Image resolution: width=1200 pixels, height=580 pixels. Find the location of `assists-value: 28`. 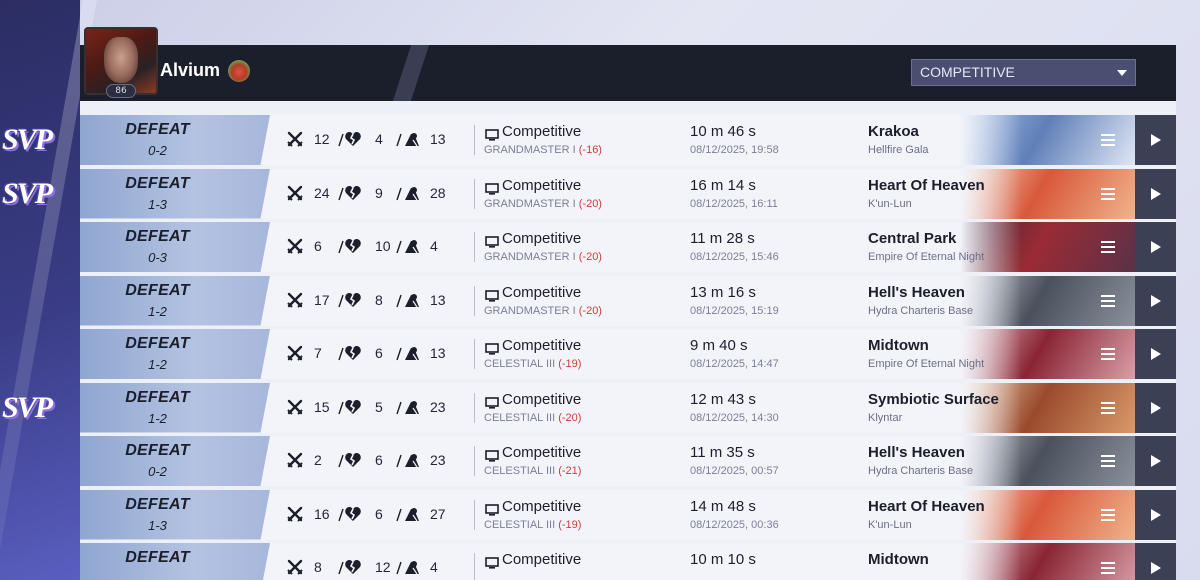

assists-value: 28 is located at coordinates (438, 192).